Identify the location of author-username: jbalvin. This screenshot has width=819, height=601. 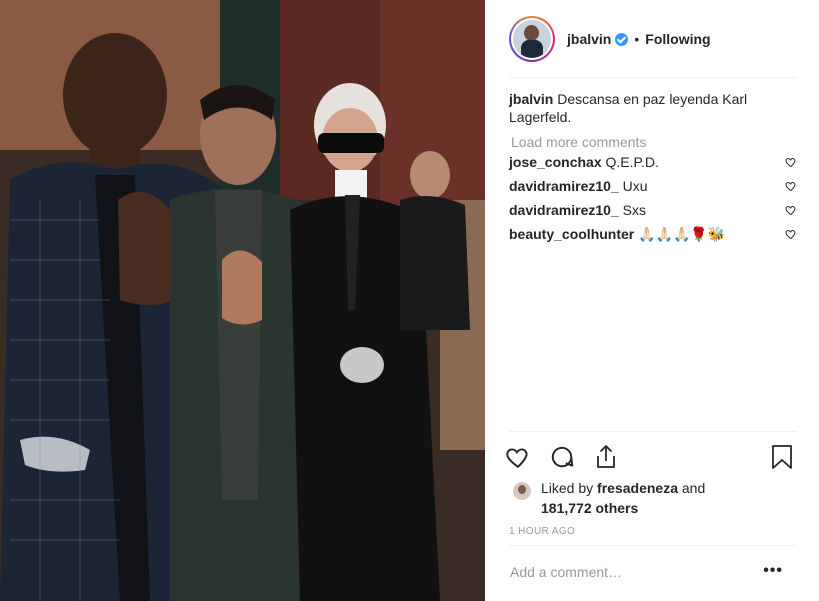
(589, 39).